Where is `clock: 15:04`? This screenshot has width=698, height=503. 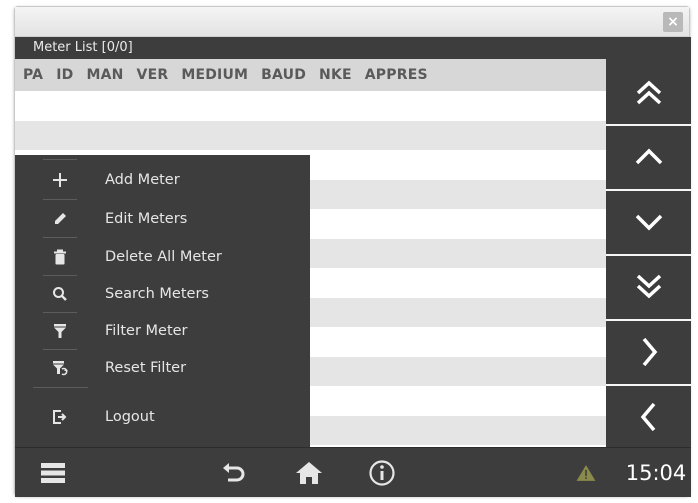 clock: 15:04 is located at coordinates (656, 473).